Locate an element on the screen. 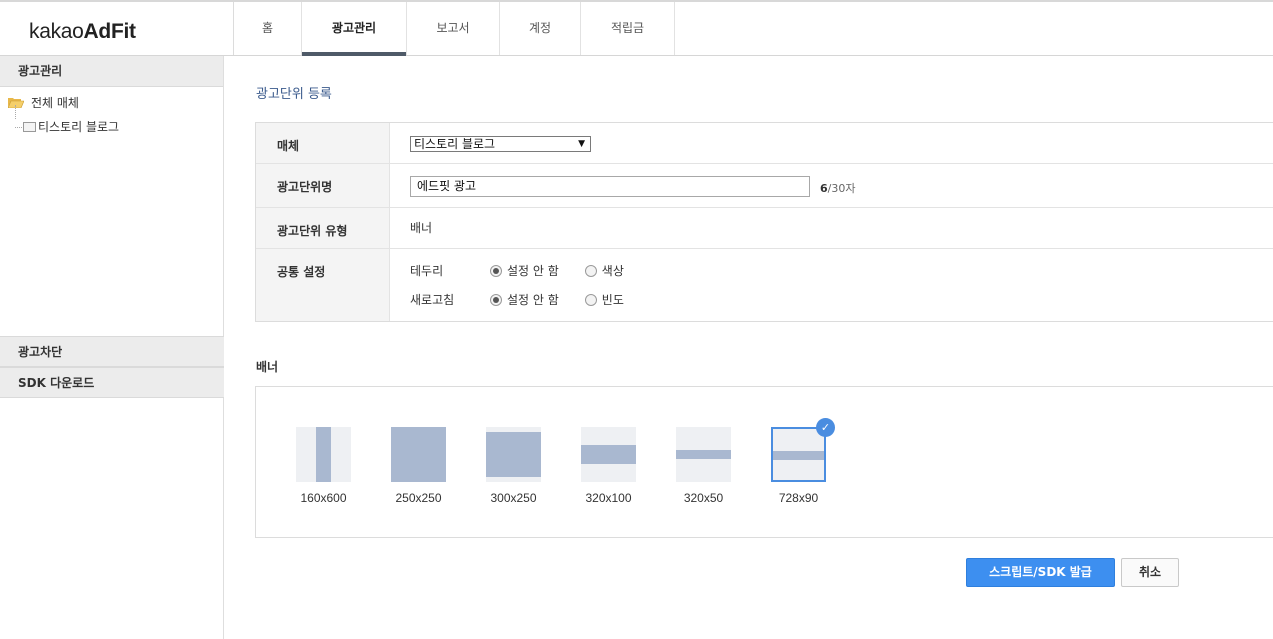 The height and width of the screenshot is (639, 1273). size-option-300x250: 300x250 is located at coordinates (513, 466).